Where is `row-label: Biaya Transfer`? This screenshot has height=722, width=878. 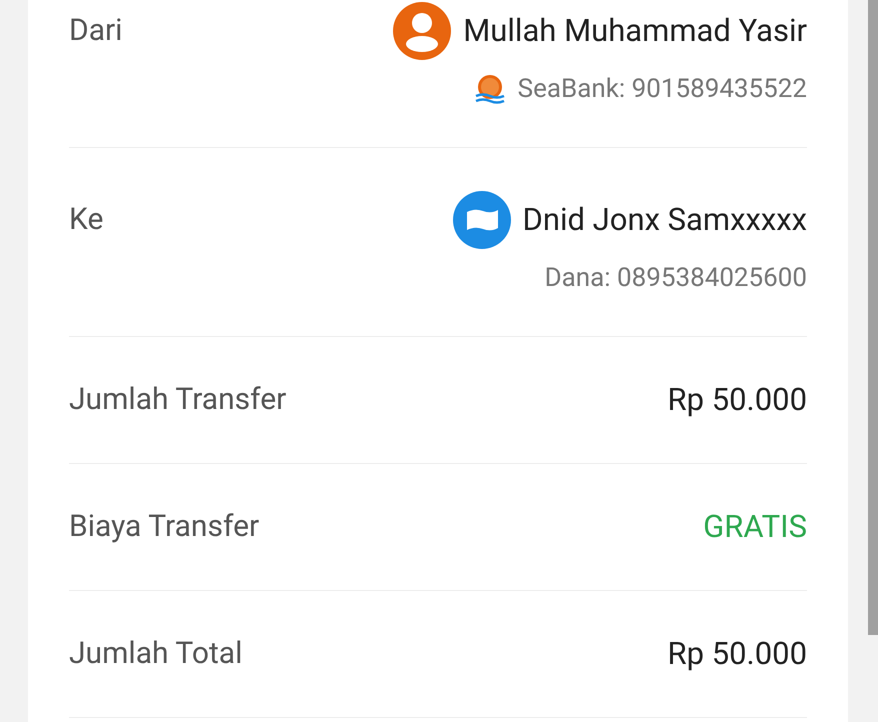 row-label: Biaya Transfer is located at coordinates (164, 527).